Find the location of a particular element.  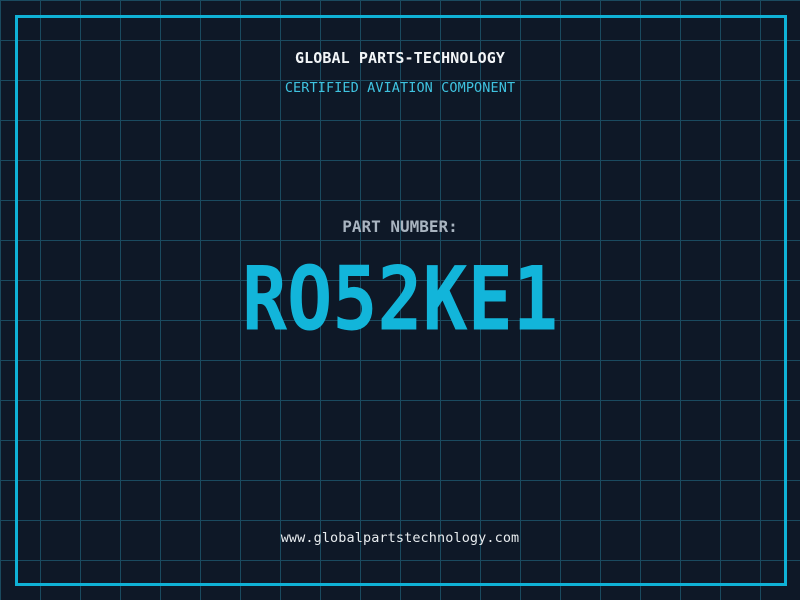

part-number-value: RO52KE1 is located at coordinates (400, 298).